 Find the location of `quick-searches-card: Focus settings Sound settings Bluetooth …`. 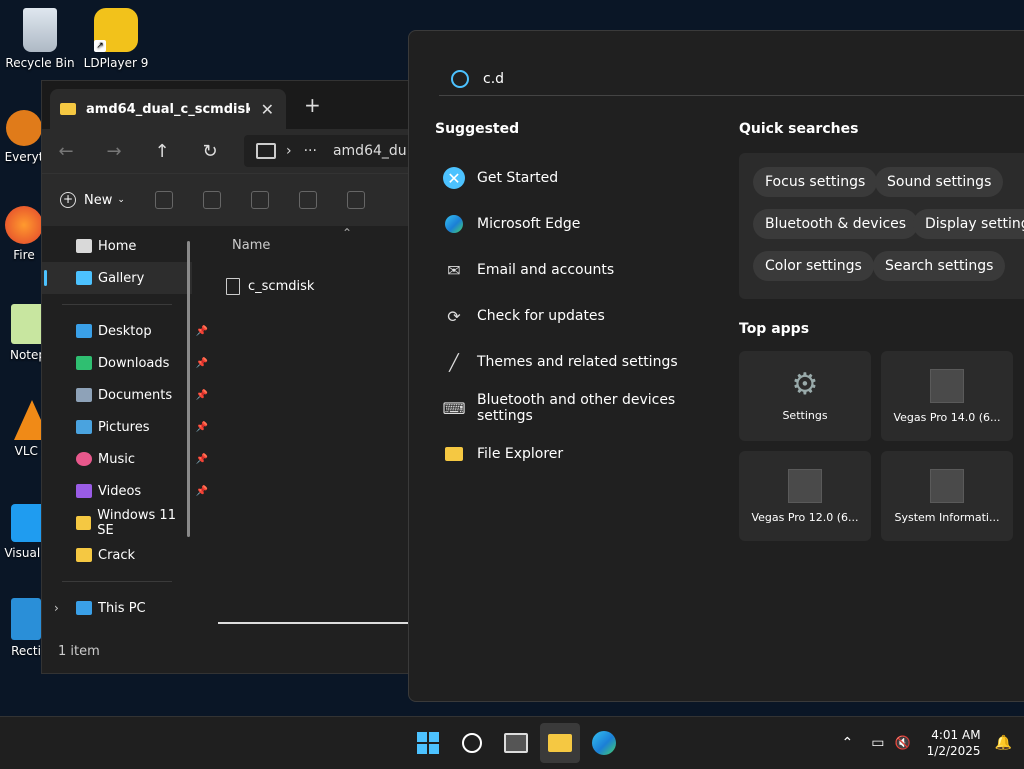

quick-searches-card: Focus settings Sound settings Bluetooth … is located at coordinates (881, 226).